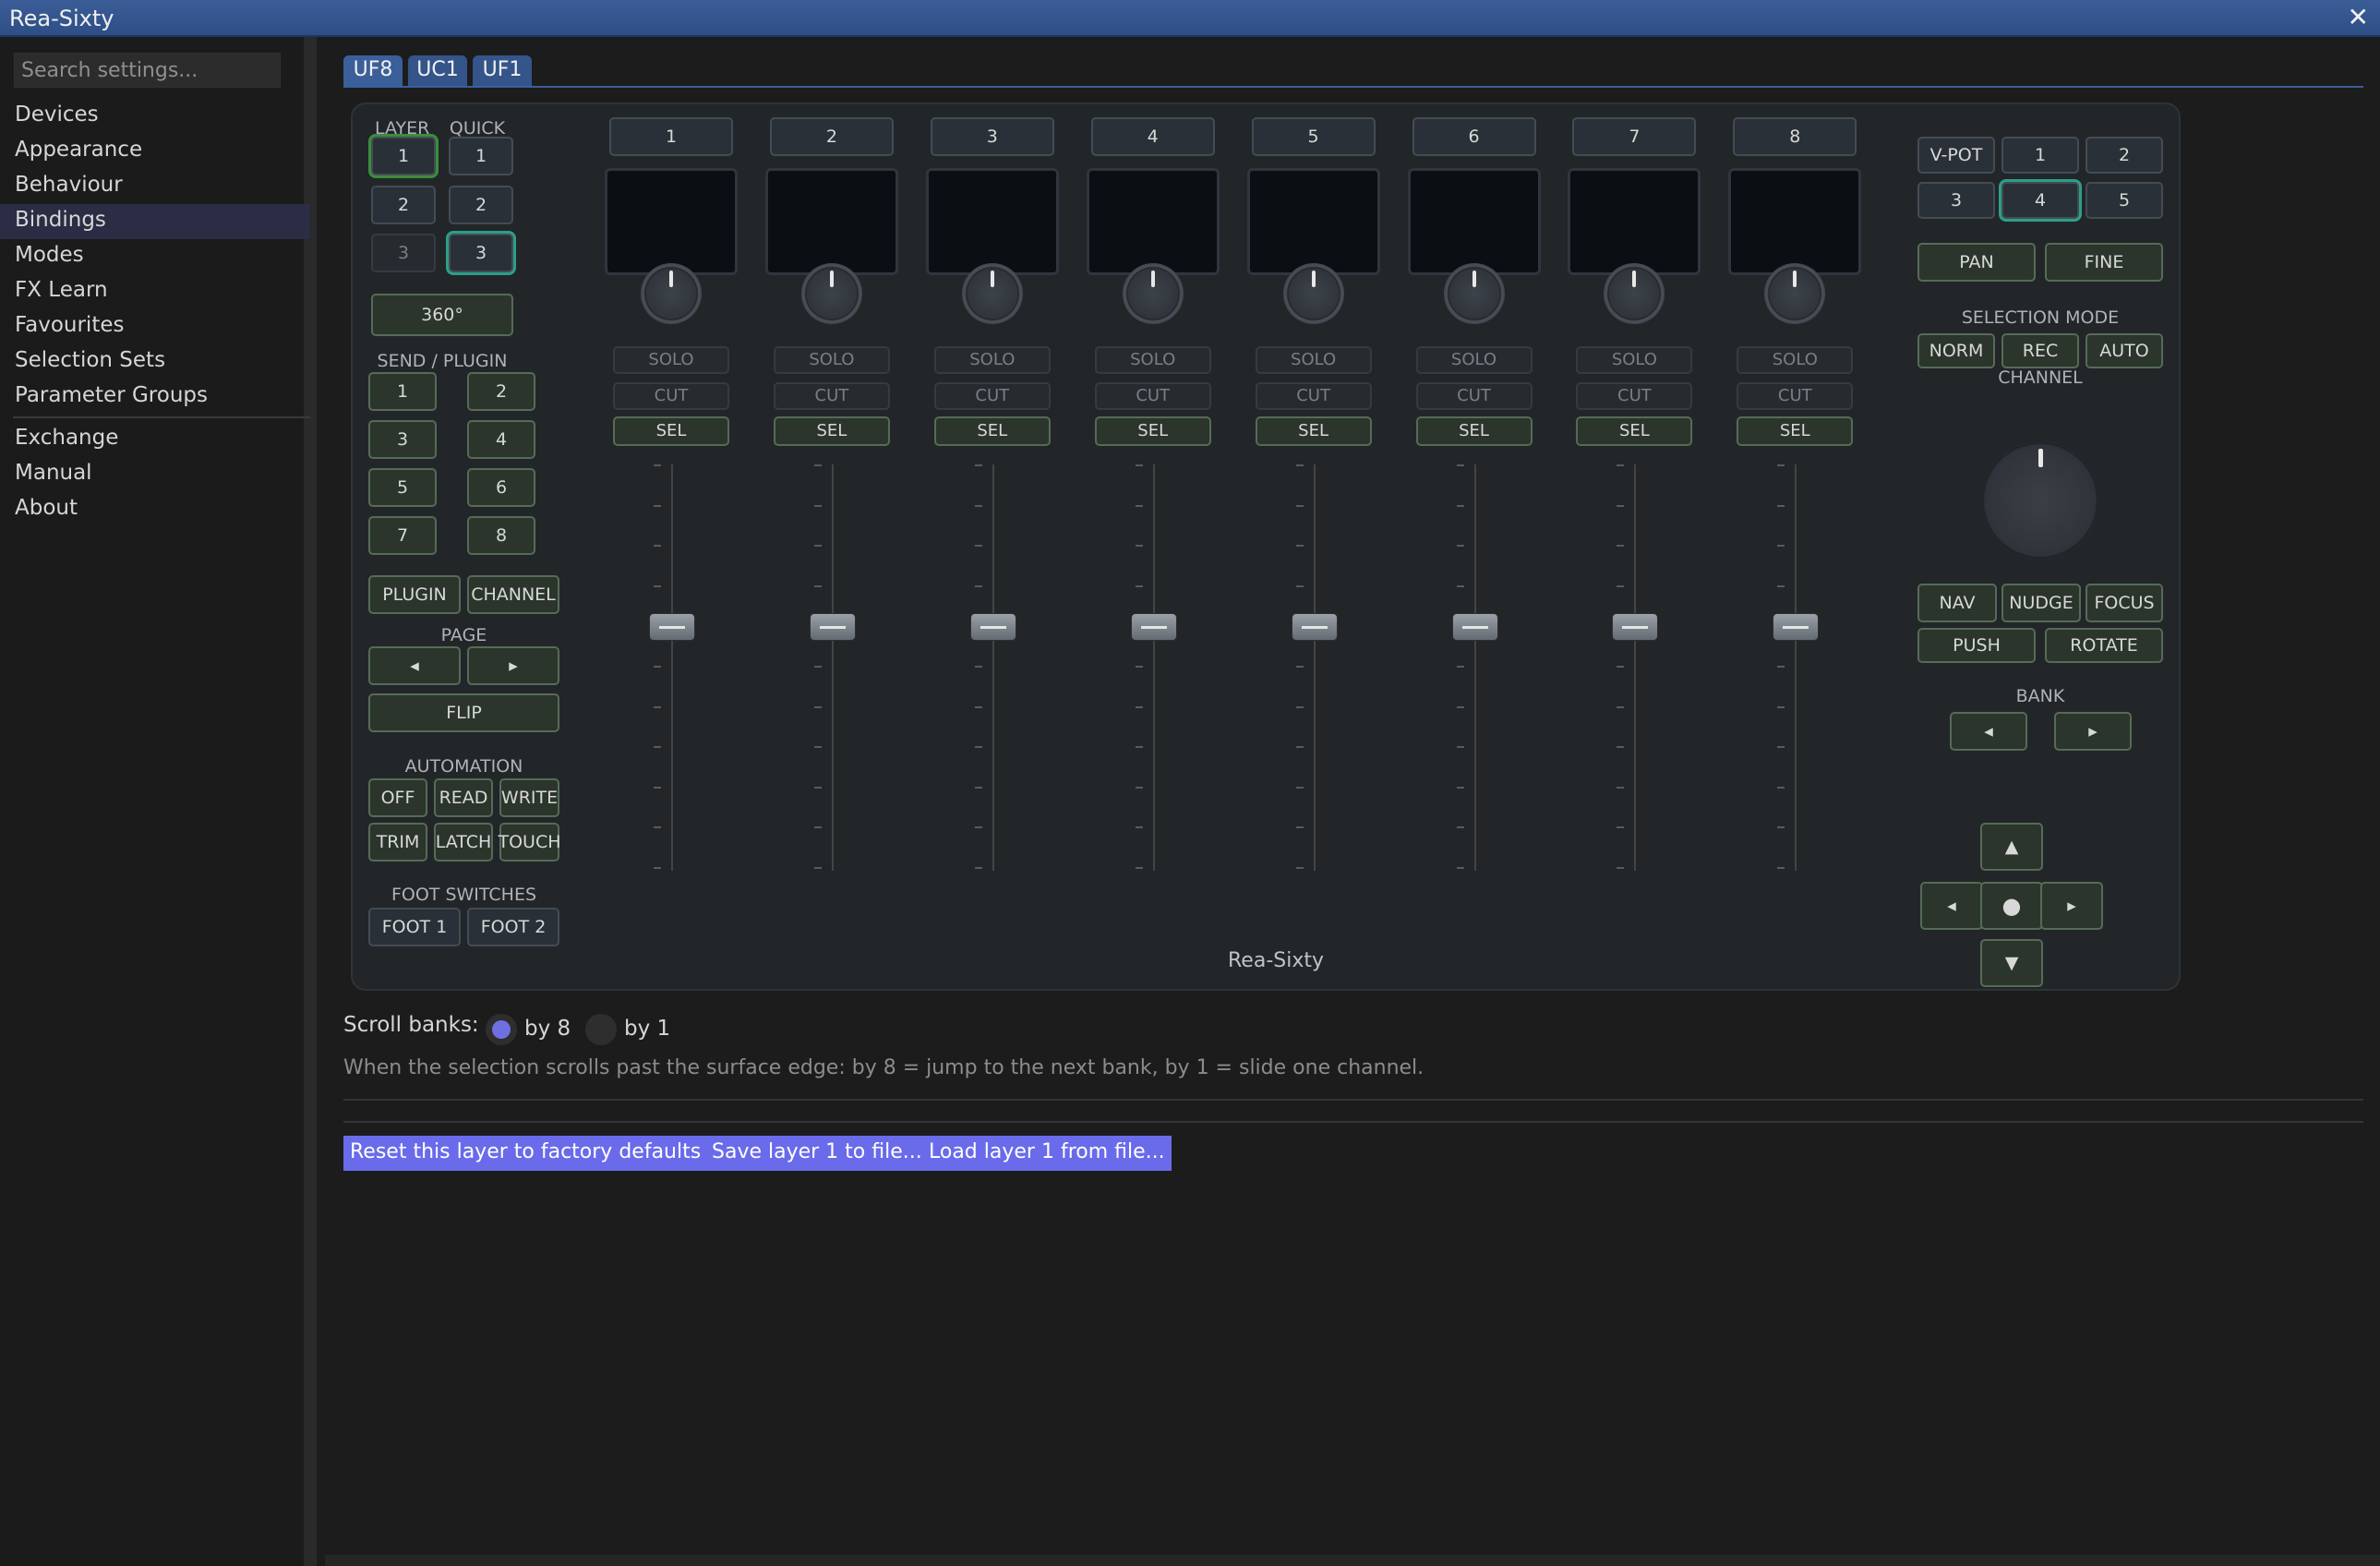 This screenshot has height=1566, width=2380. What do you see at coordinates (414, 927) in the screenshot?
I see `foot-1-button: FOOT 1` at bounding box center [414, 927].